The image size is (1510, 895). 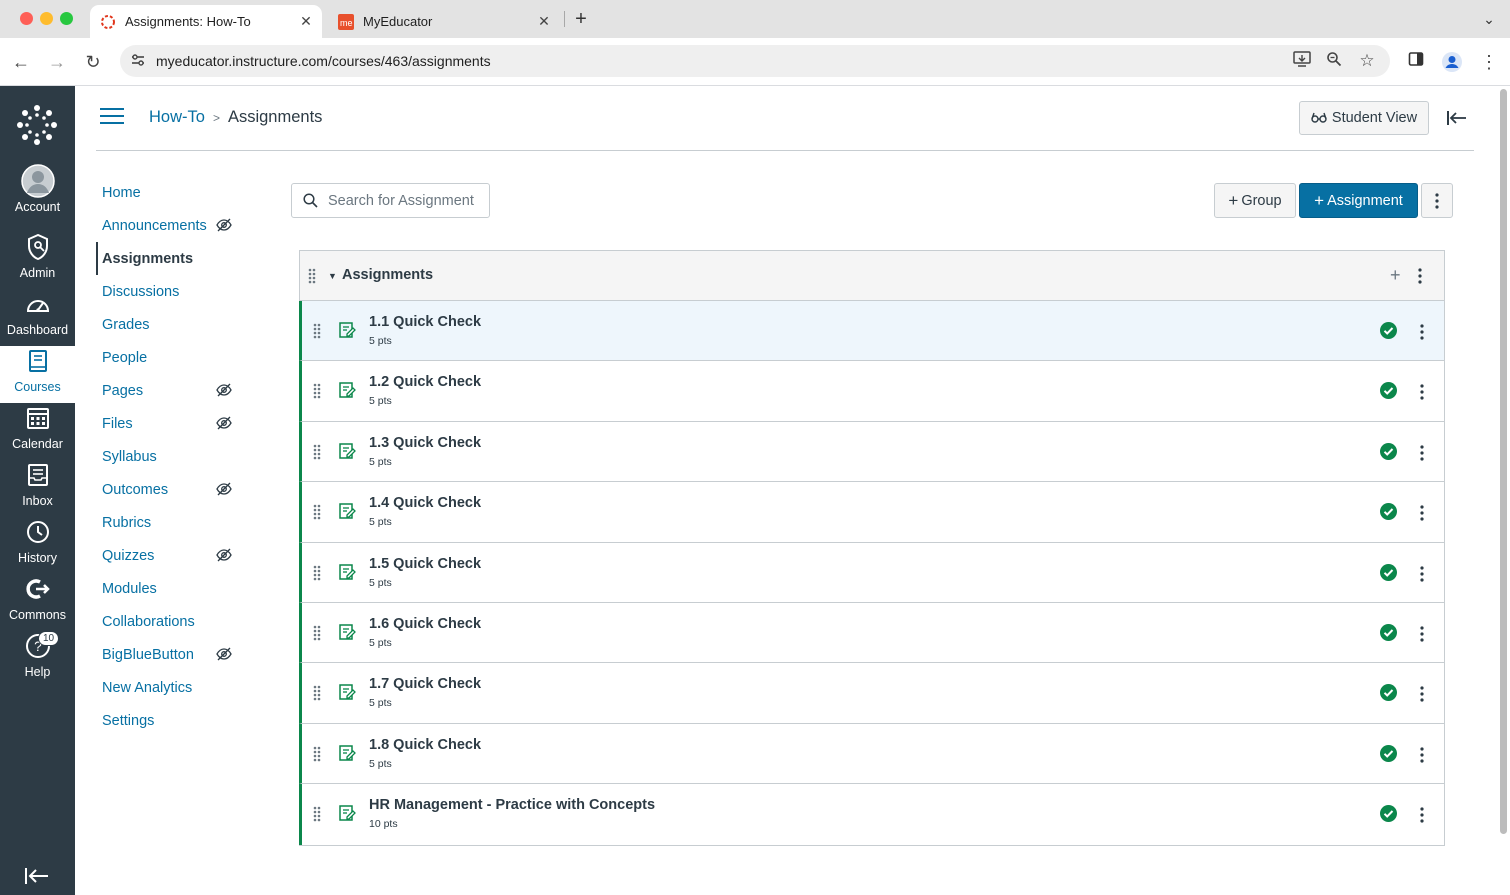 What do you see at coordinates (177, 117) in the screenshot?
I see `breadcrumb-course-link: How-To` at bounding box center [177, 117].